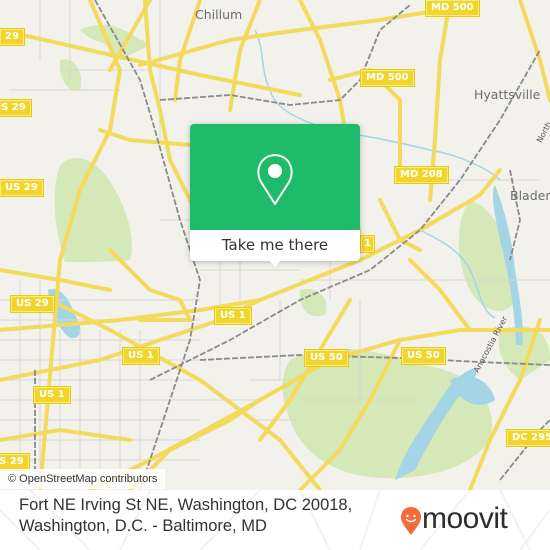 The height and width of the screenshot is (550, 550). What do you see at coordinates (12, 37) in the screenshot?
I see `road-shield-us29: 29` at bounding box center [12, 37].